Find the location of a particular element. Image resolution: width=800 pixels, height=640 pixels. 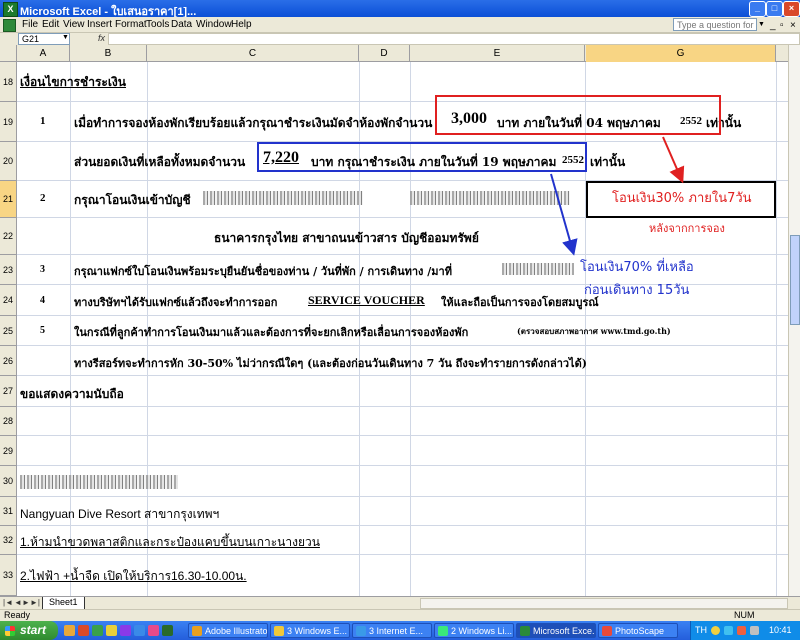

cell-a31-resort: Nangyuan Dive Resort สาขากรุงเทพฯ is located at coordinates (119, 514).